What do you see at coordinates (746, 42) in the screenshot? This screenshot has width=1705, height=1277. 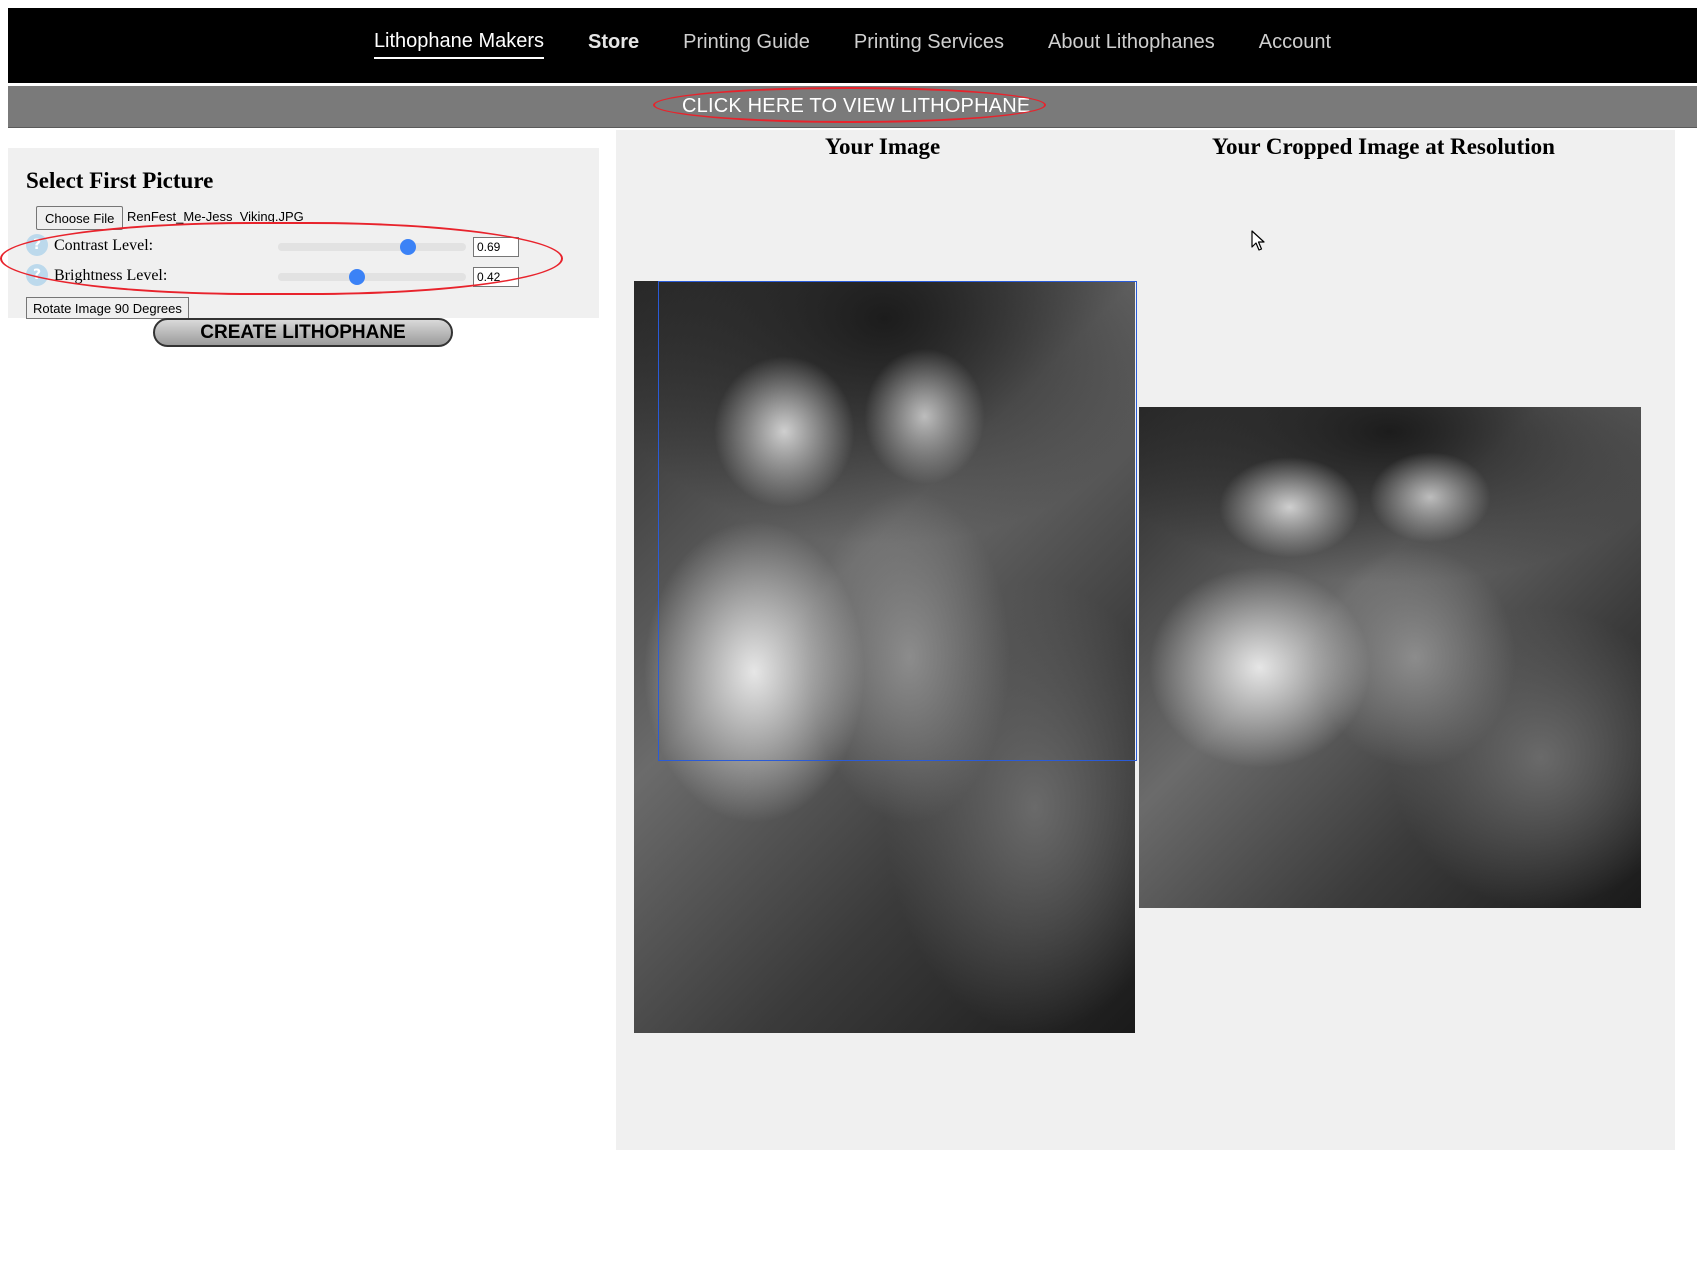 I see `nav-printing-guide: Printing Guide` at bounding box center [746, 42].